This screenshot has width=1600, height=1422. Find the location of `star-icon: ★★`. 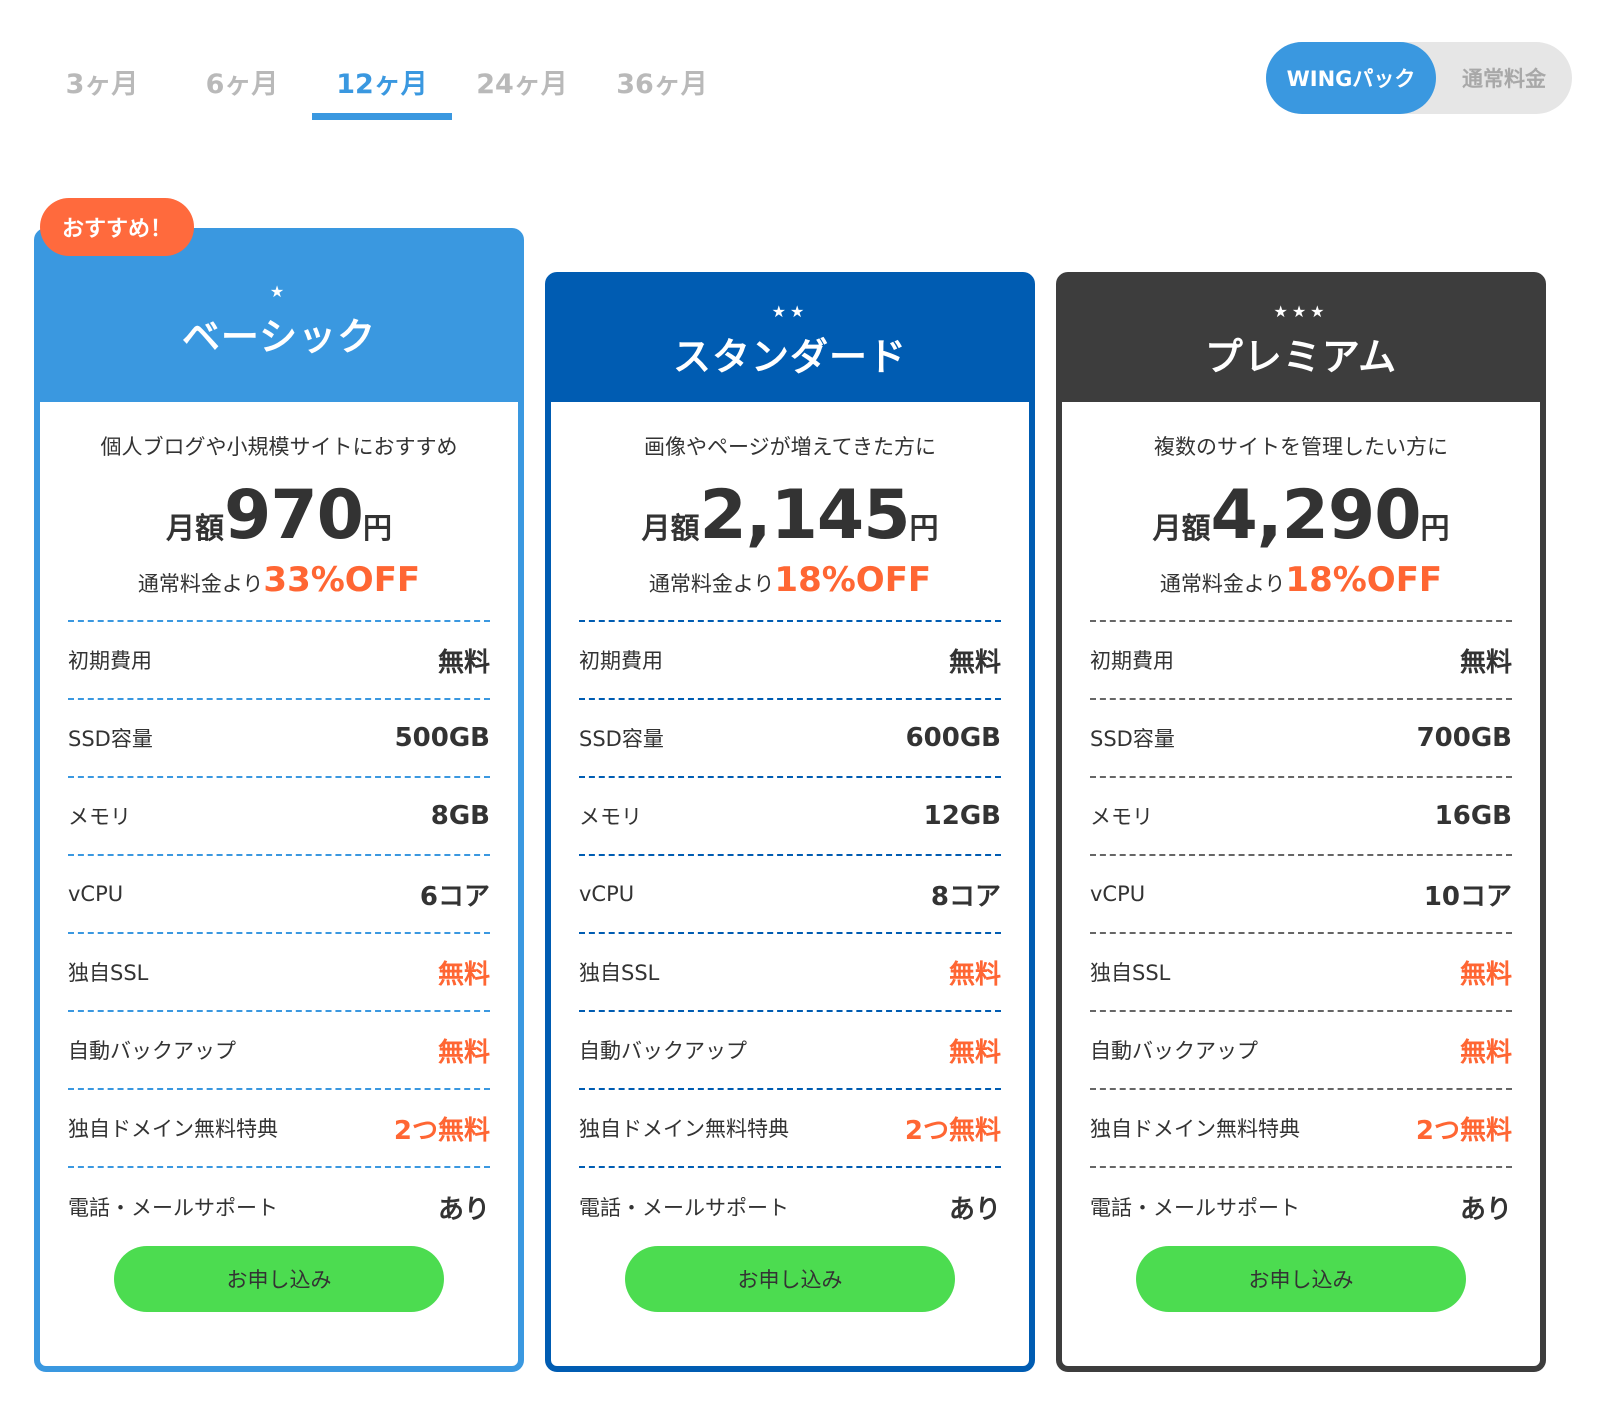

star-icon: ★★ is located at coordinates (790, 311).